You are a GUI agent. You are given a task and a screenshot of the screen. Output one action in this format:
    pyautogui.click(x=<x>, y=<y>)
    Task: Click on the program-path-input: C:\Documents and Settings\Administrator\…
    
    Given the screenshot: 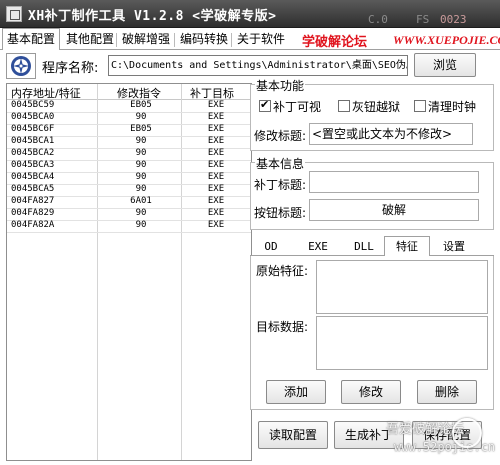 What is the action you would take?
    pyautogui.click(x=258, y=65)
    